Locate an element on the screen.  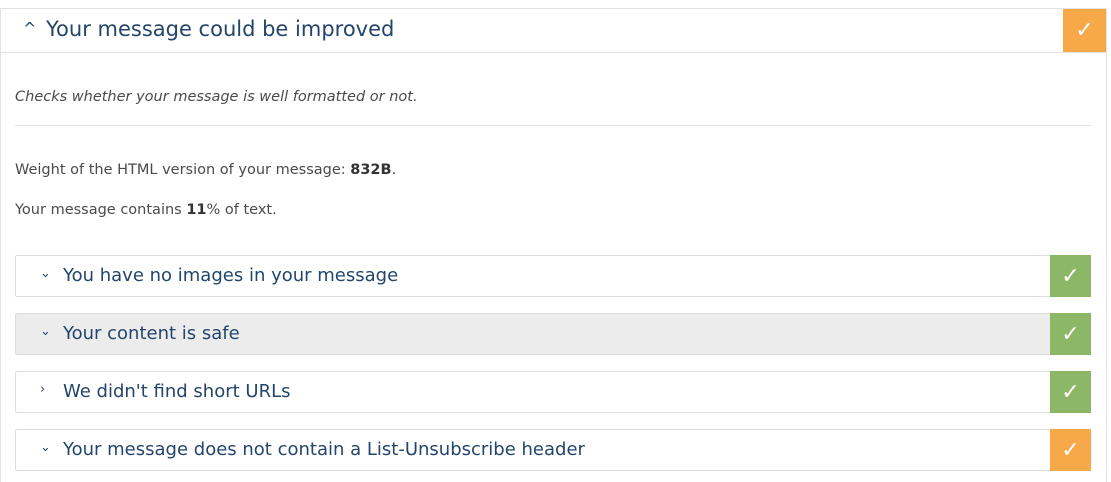
text-ratio-info: Your message contains 11% of text. is located at coordinates (146, 210).